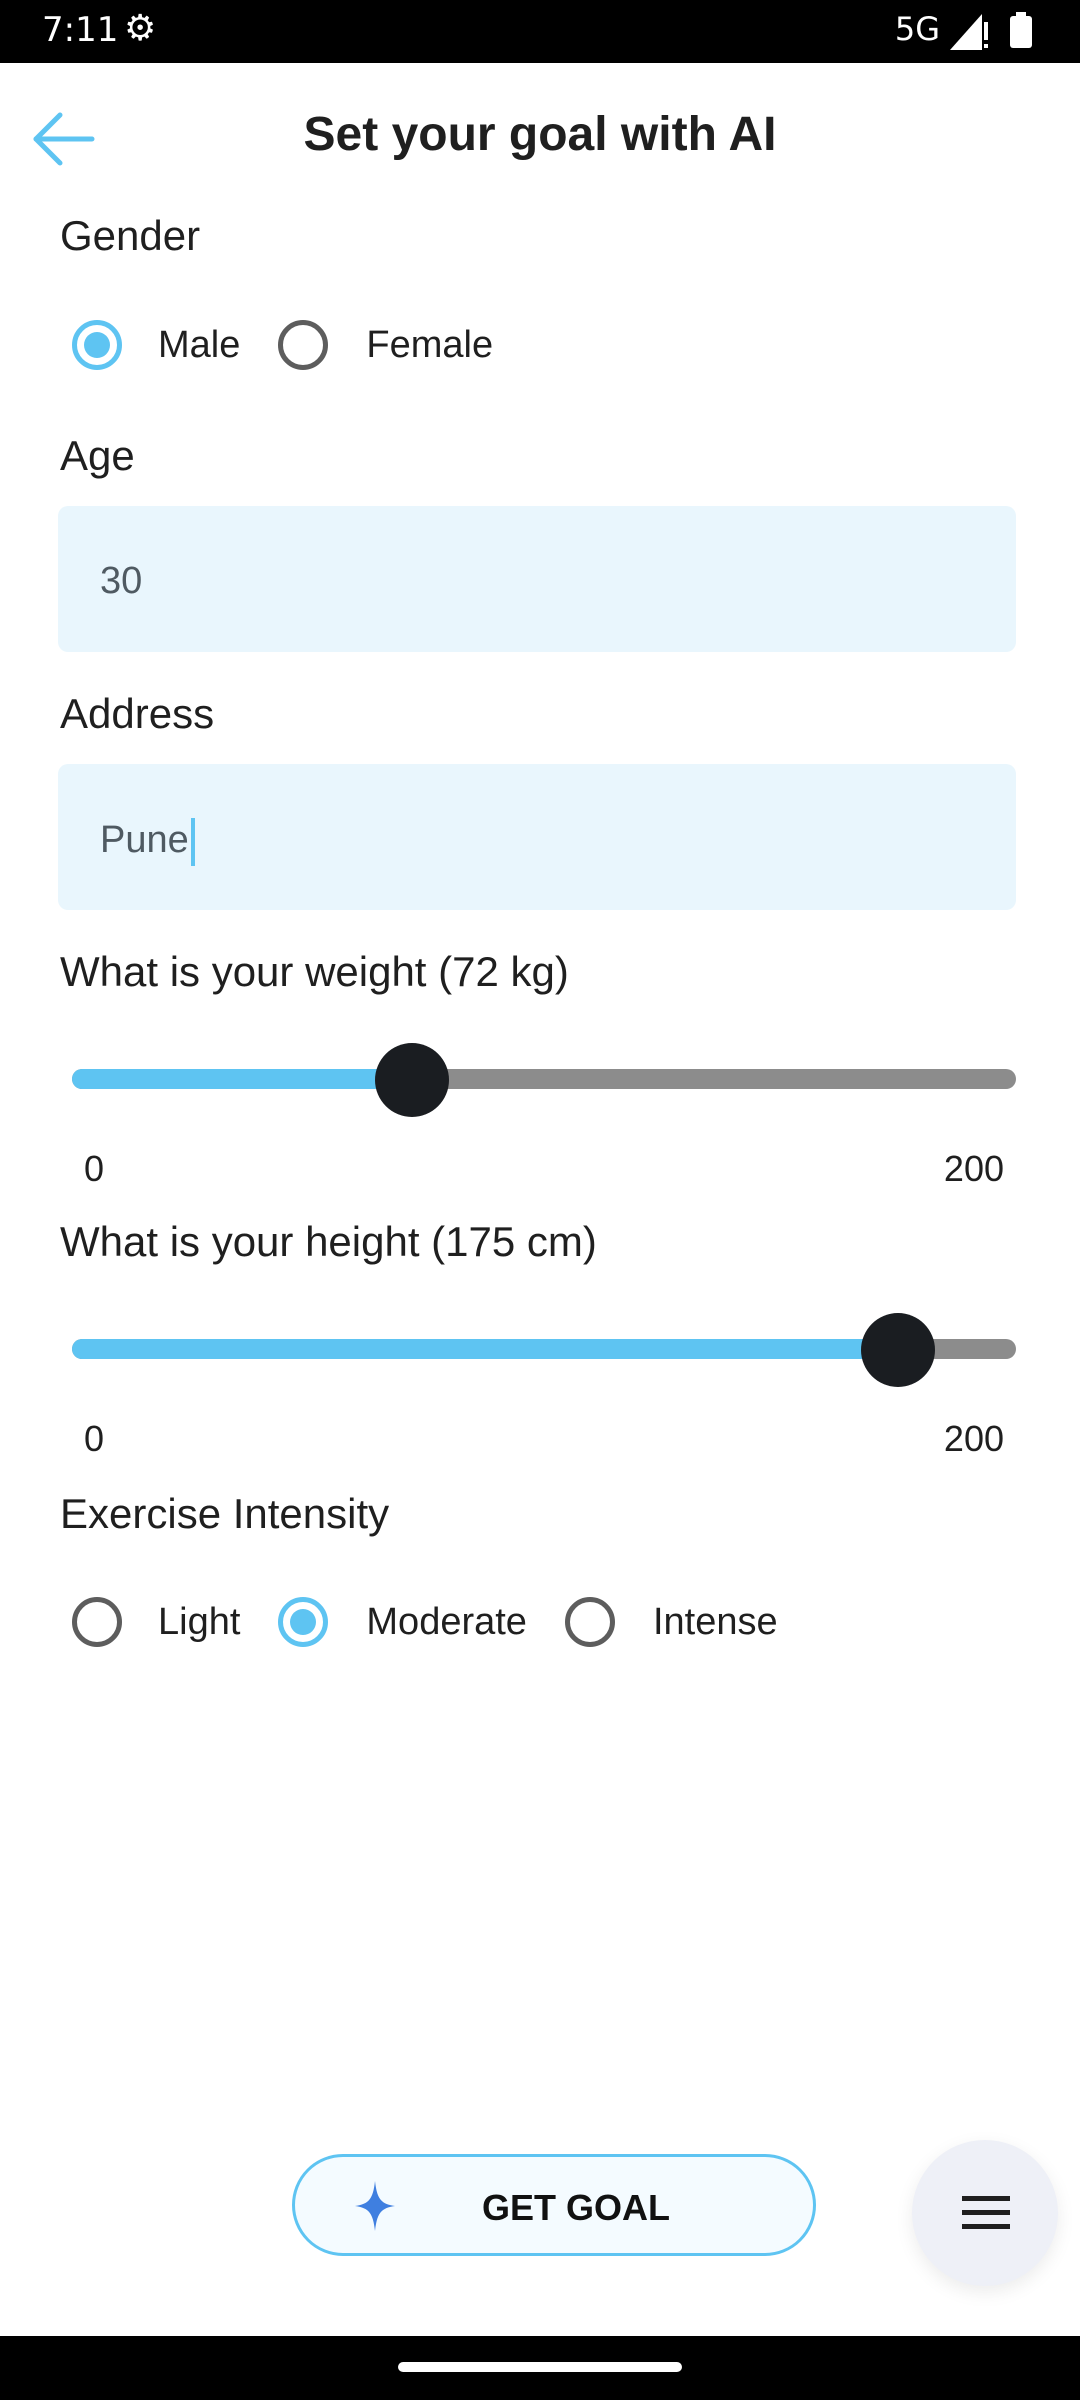 Image resolution: width=1080 pixels, height=2400 pixels. I want to click on gender-label: Gender, so click(130, 235).